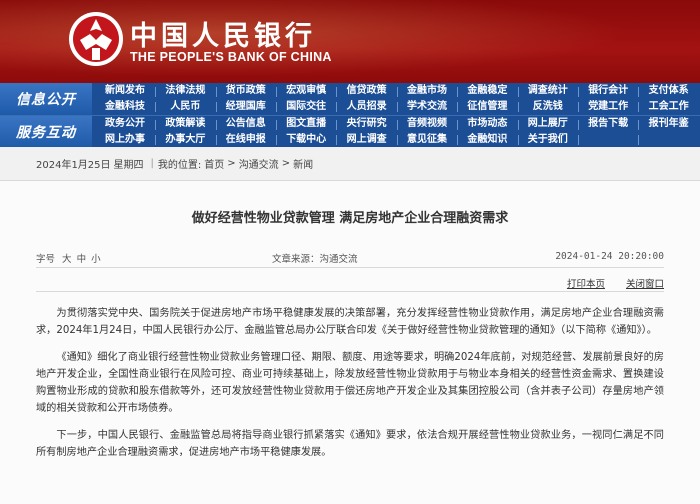 The height and width of the screenshot is (504, 700). What do you see at coordinates (586, 284) in the screenshot?
I see `print-page-link: 打印本页` at bounding box center [586, 284].